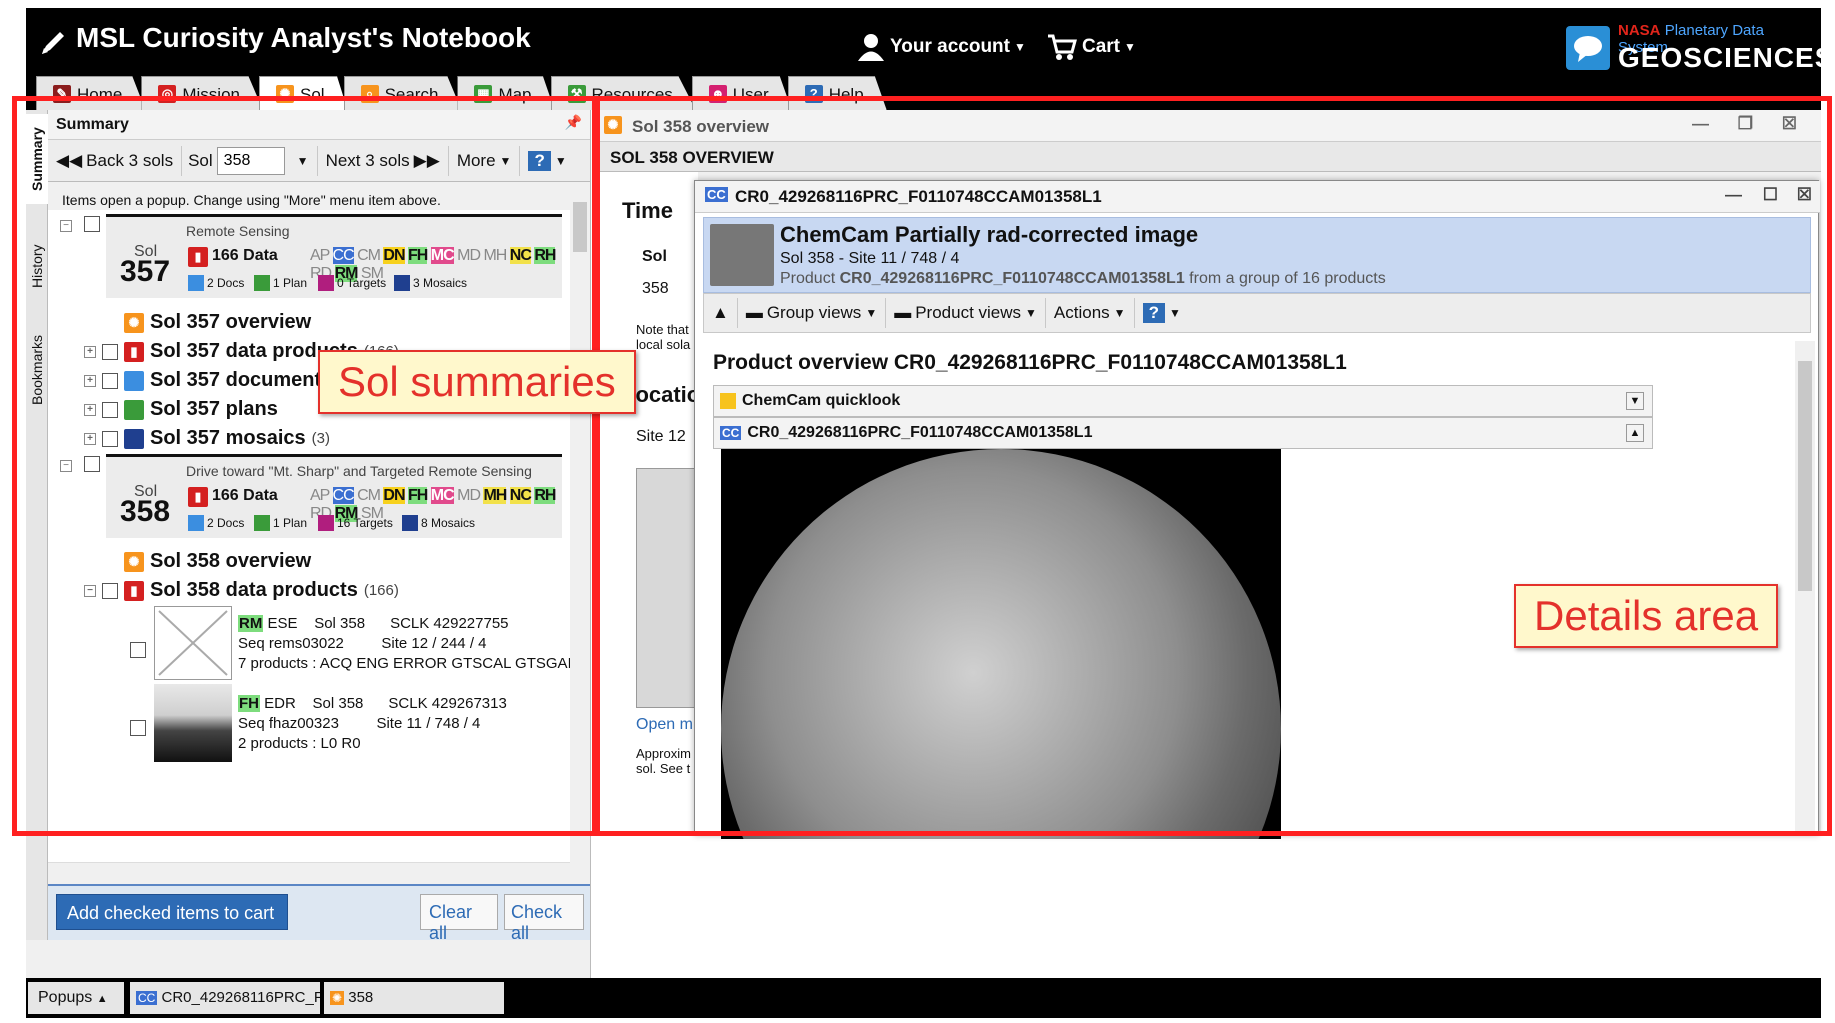  Describe the element at coordinates (573, 122) in the screenshot. I see `pin-icon: 📌` at that location.